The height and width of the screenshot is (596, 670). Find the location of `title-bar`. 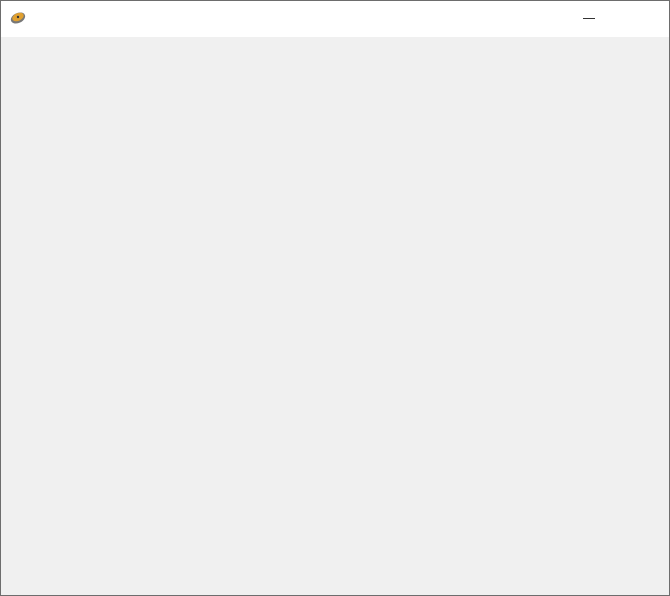

title-bar is located at coordinates (335, 19).